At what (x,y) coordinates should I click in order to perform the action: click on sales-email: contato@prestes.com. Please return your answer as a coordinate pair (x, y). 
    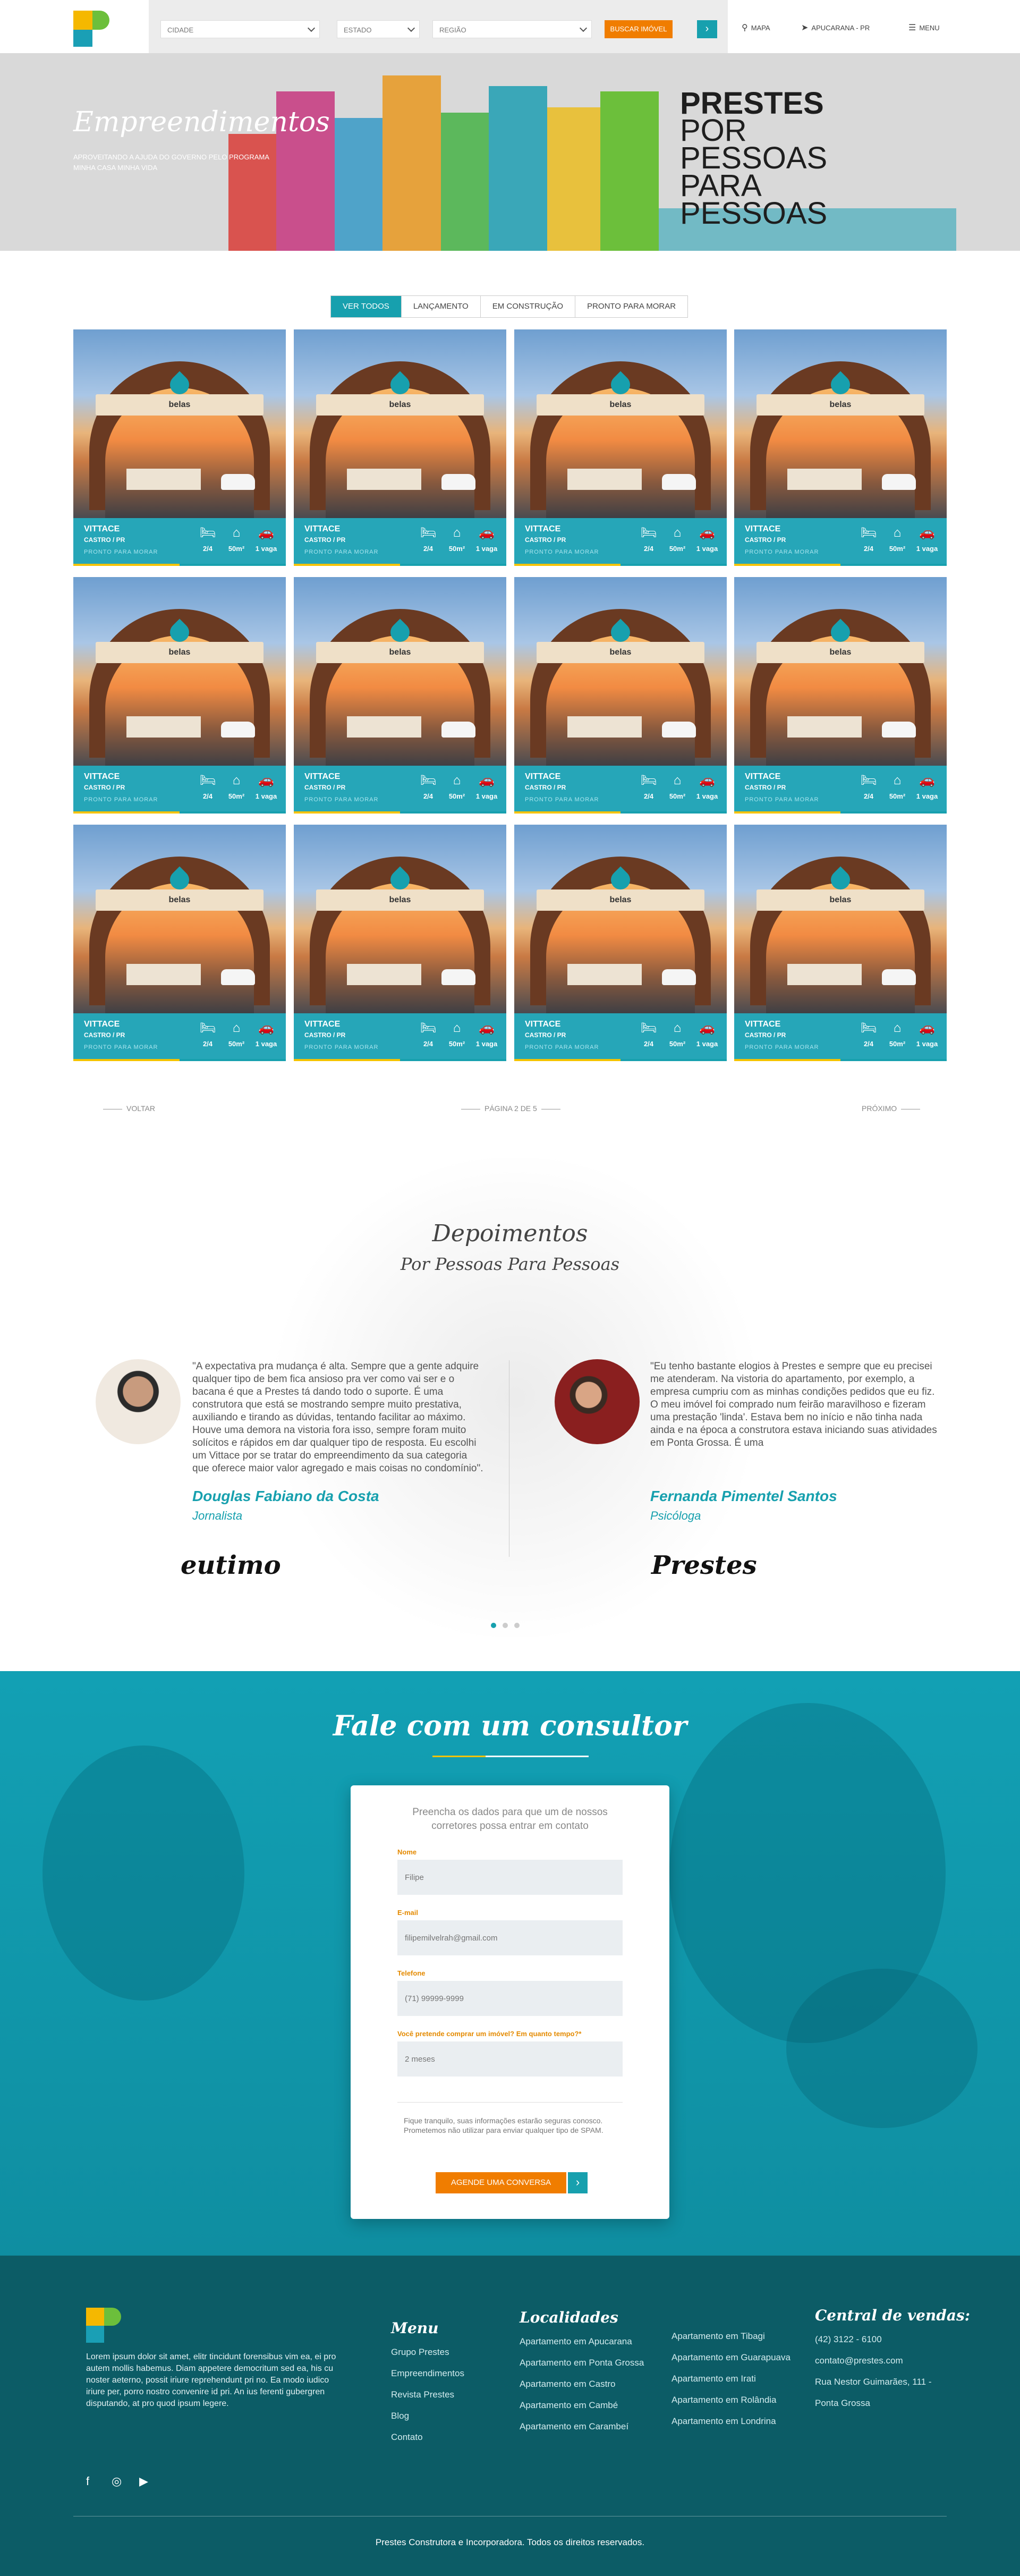
    Looking at the image, I should click on (873, 2361).